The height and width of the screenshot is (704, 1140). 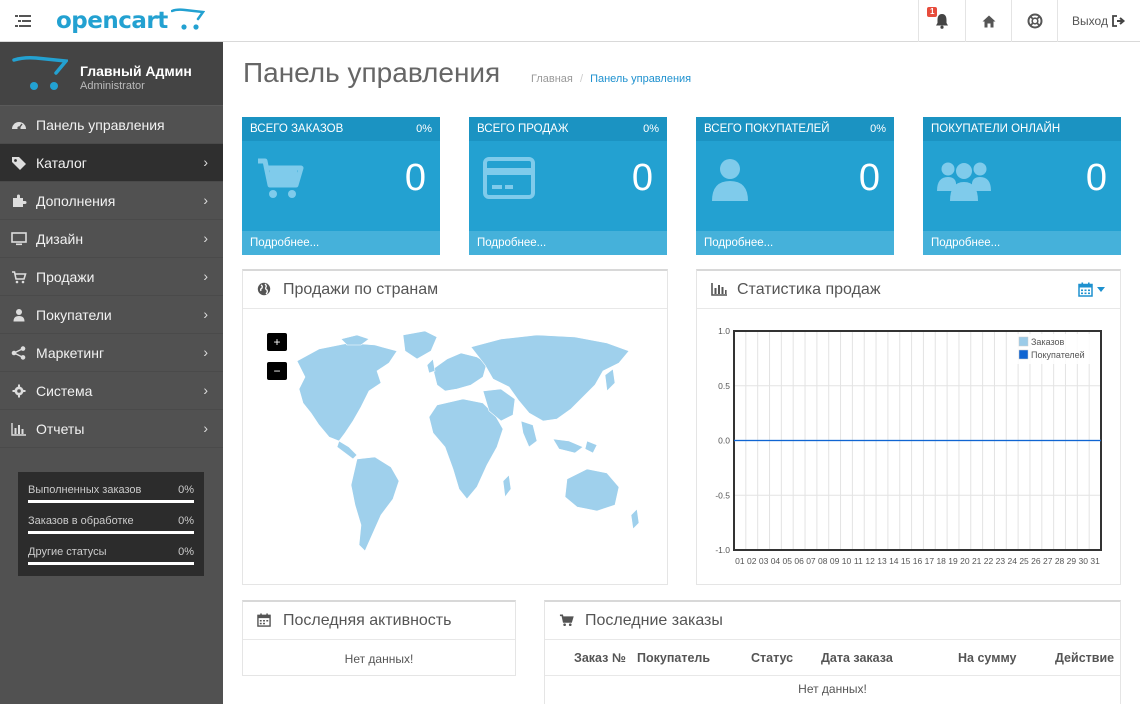 I want to click on chart-x-tick-label: 11, so click(x=858, y=561).